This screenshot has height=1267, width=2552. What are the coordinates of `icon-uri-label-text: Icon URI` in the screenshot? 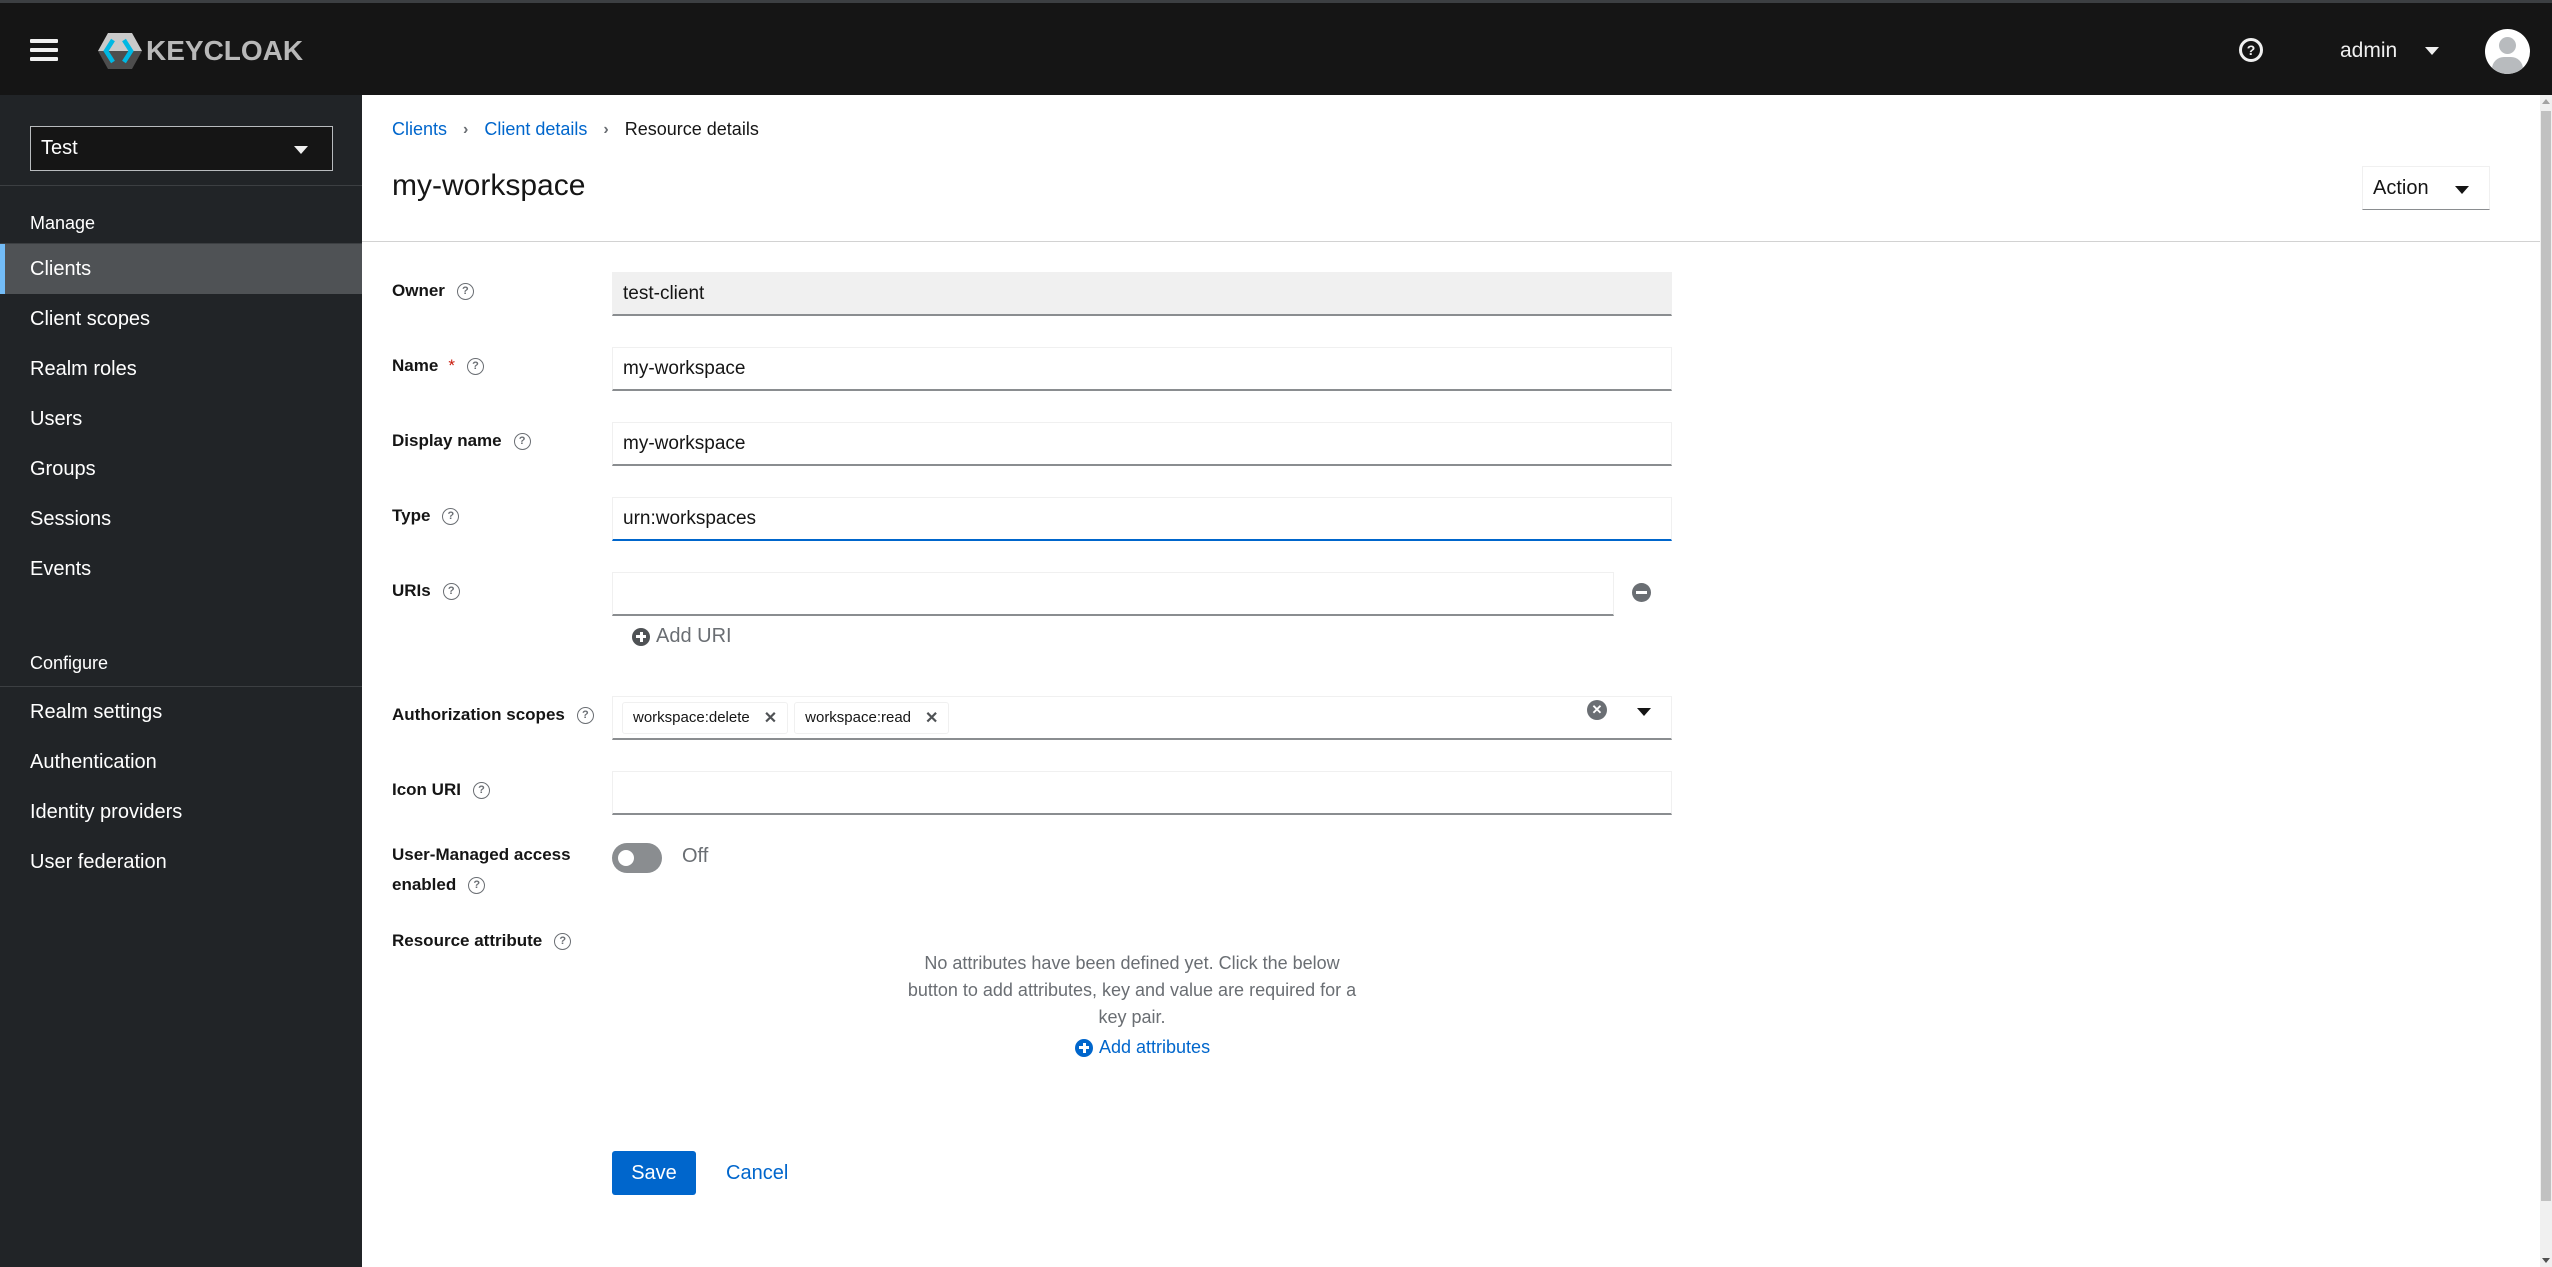 It's located at (426, 789).